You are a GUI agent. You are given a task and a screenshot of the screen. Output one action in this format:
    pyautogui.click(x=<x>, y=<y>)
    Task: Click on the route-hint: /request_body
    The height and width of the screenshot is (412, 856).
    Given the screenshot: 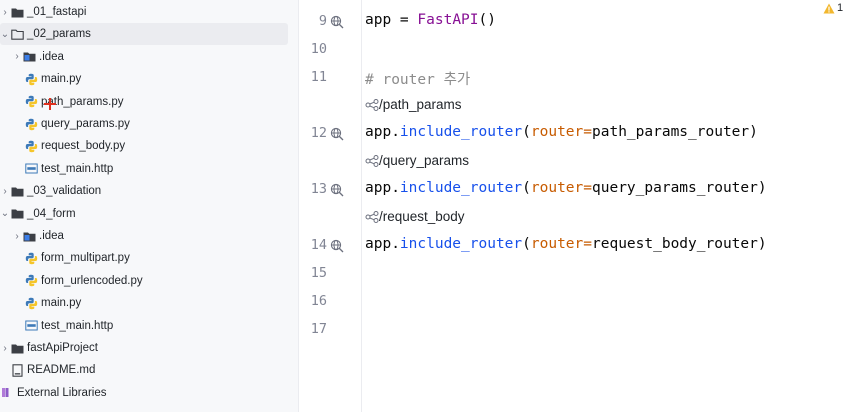 What is the action you would take?
    pyautogui.click(x=415, y=216)
    